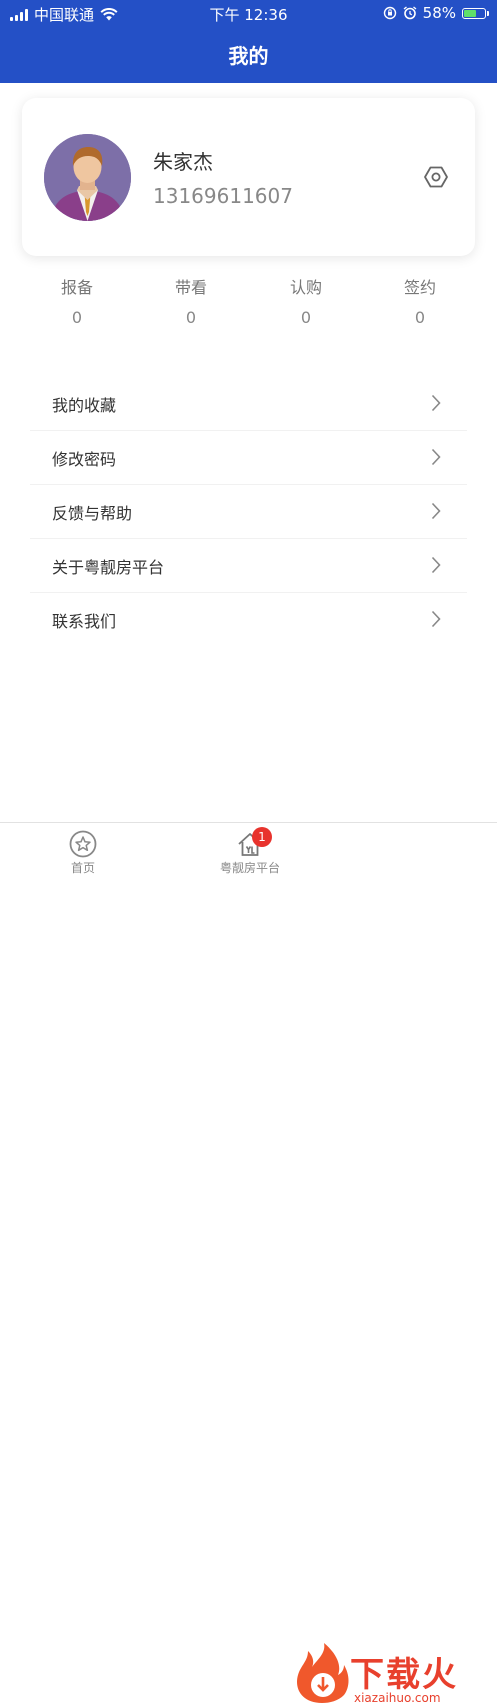 The height and width of the screenshot is (1706, 497). What do you see at coordinates (108, 567) in the screenshot?
I see `menu-item-label: 关于粤靓房平台` at bounding box center [108, 567].